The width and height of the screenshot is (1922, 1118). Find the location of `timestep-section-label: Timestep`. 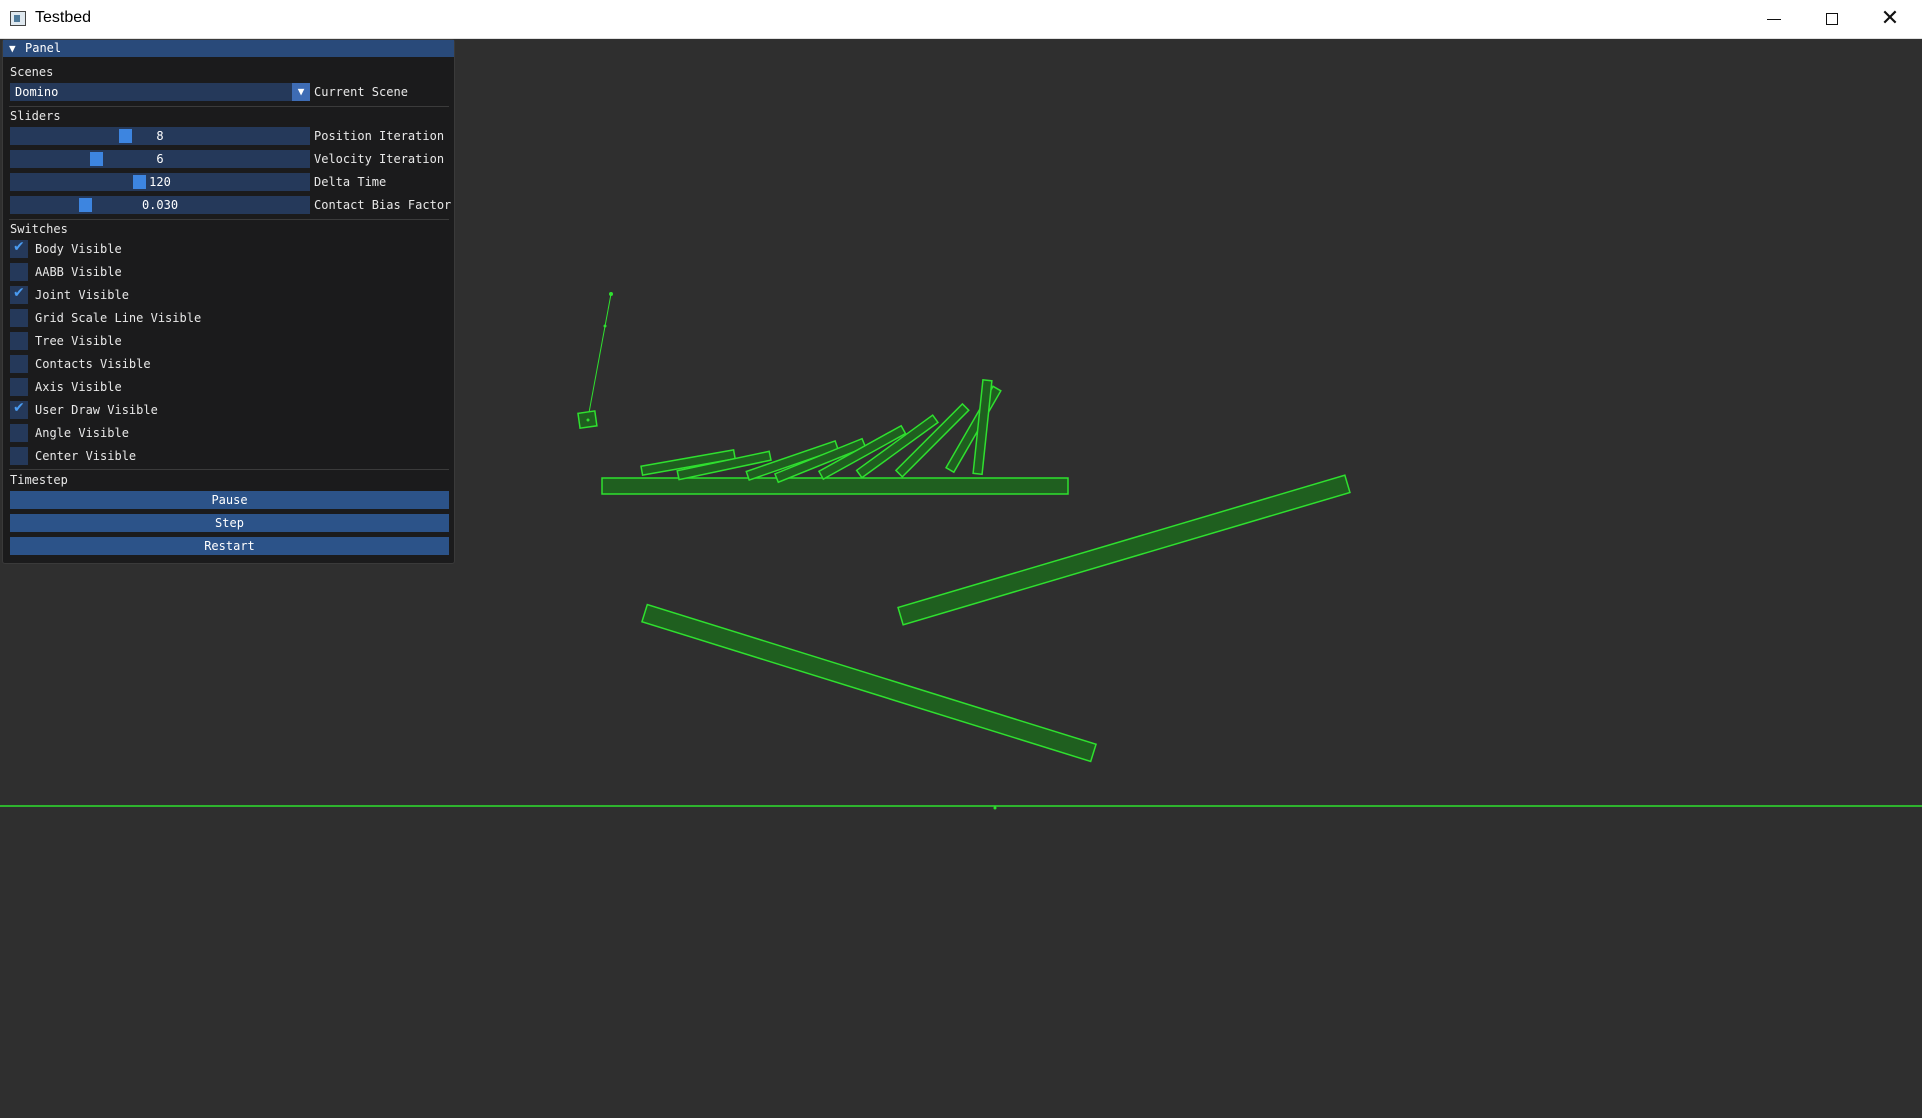

timestep-section-label: Timestep is located at coordinates (39, 480).